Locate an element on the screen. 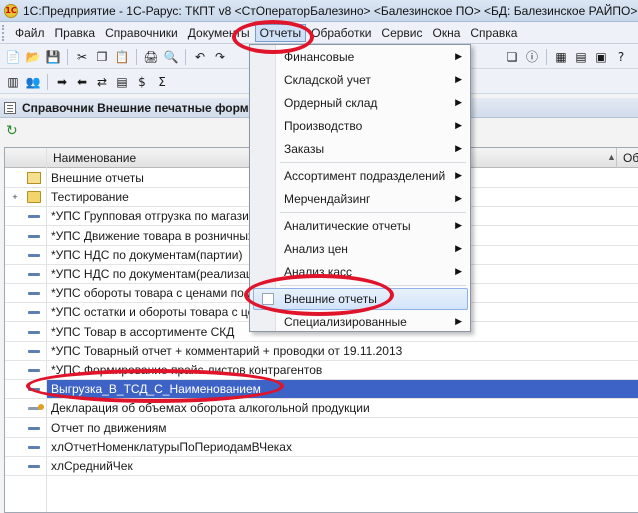 This screenshot has width=638, height=513. info-icon: ⓘ is located at coordinates (532, 57).